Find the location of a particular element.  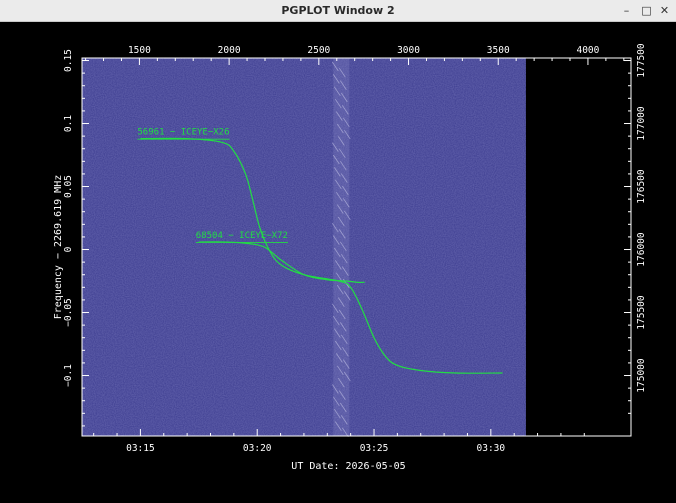

series-0-label: 56961 − ICEYE−X26 is located at coordinates (183, 133).